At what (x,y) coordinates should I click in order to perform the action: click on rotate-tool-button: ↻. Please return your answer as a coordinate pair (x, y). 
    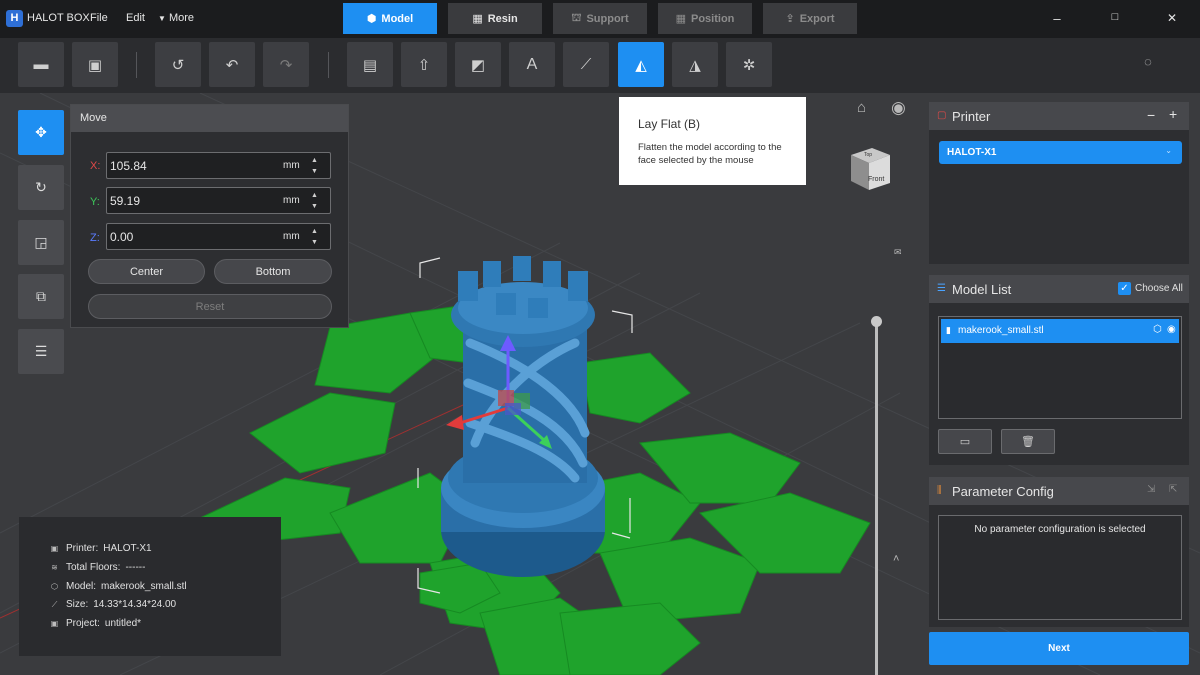
    Looking at the image, I should click on (41, 187).